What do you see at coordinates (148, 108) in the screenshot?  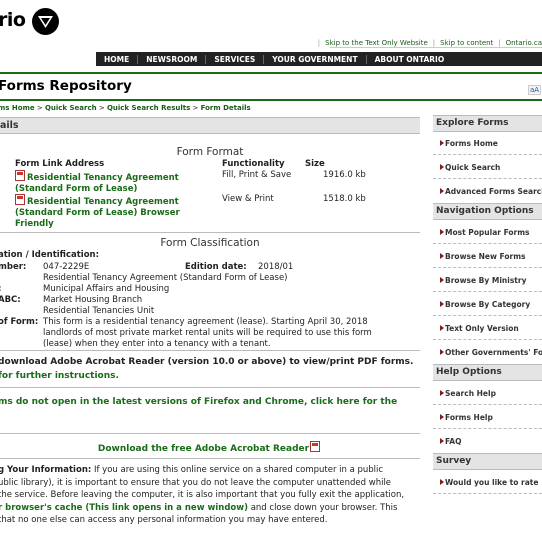 I see `breadcrumb-quick-search-results: Quick Search Results` at bounding box center [148, 108].